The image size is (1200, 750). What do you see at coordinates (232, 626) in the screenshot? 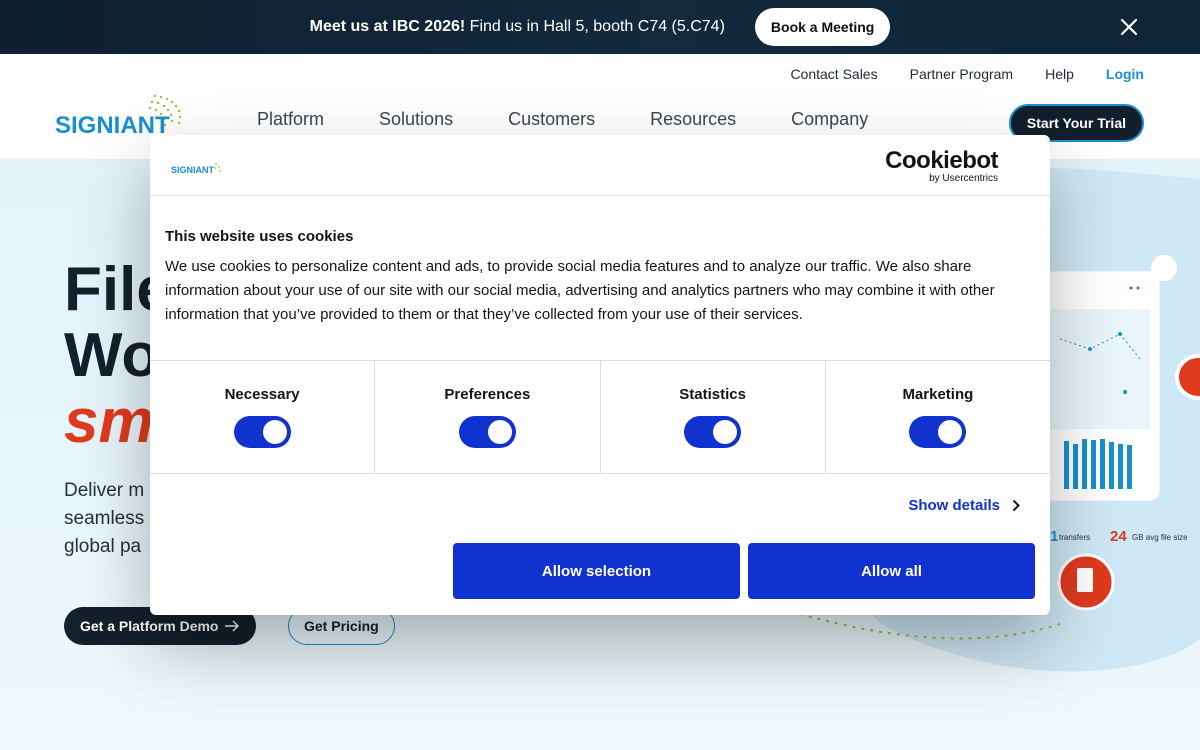
I see `arrow-right-icon` at bounding box center [232, 626].